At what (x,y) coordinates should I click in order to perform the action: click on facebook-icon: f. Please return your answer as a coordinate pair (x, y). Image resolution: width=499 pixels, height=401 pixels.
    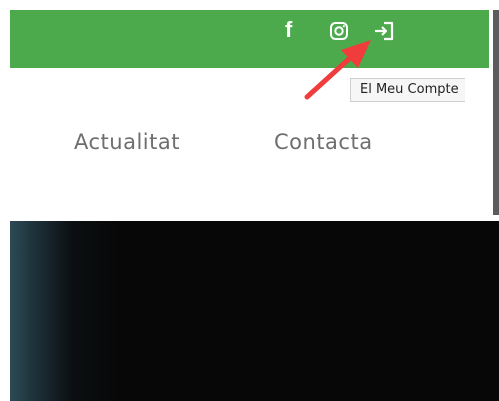
    Looking at the image, I should click on (288, 30).